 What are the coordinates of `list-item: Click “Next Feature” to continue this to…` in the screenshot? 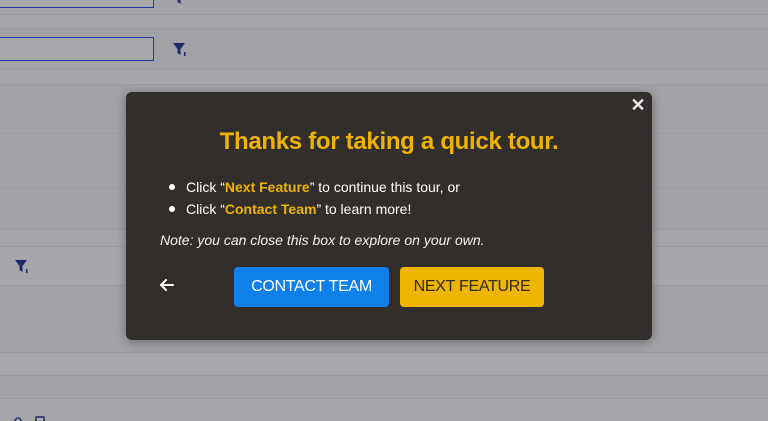 It's located at (314, 187).